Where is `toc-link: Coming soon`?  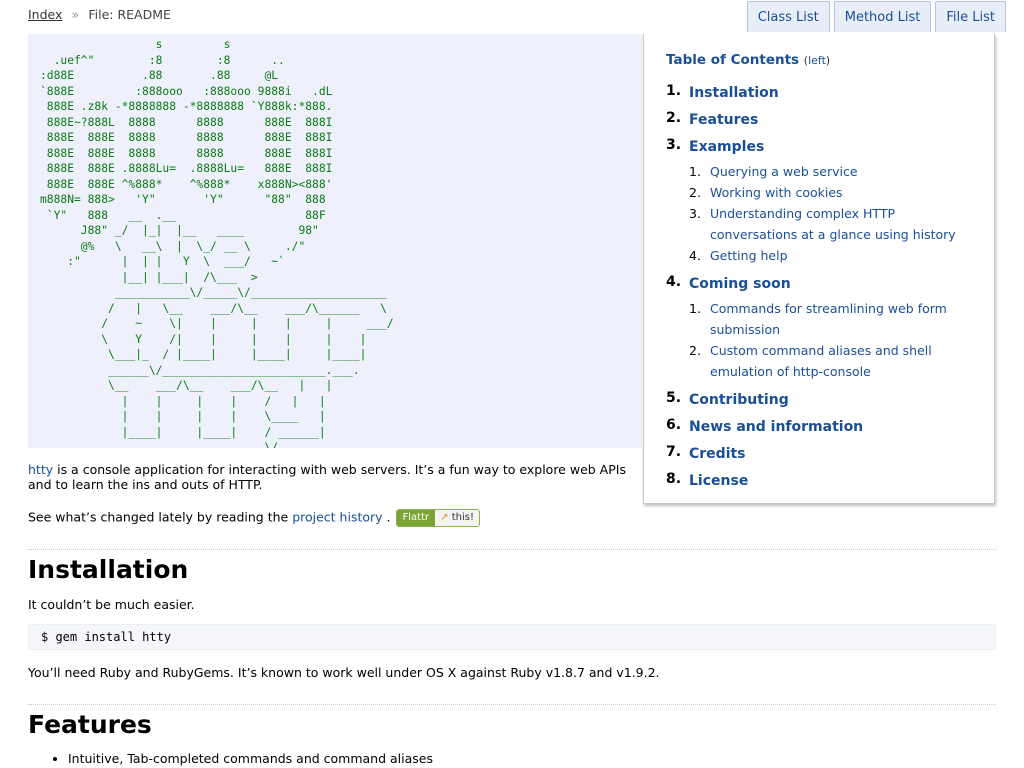 toc-link: Coming soon is located at coordinates (740, 284).